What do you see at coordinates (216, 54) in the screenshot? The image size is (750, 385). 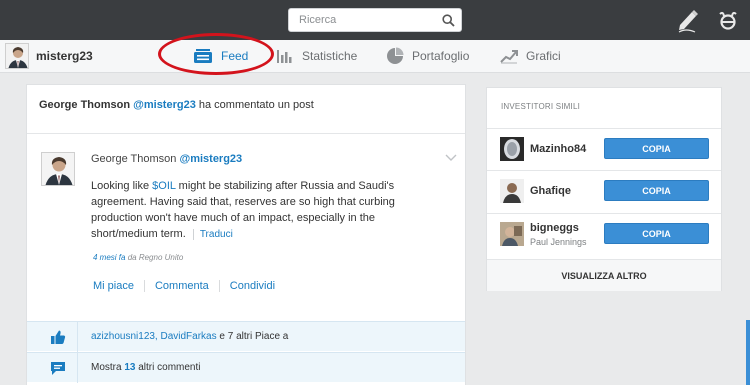 I see `feed-highlight-annotation` at bounding box center [216, 54].